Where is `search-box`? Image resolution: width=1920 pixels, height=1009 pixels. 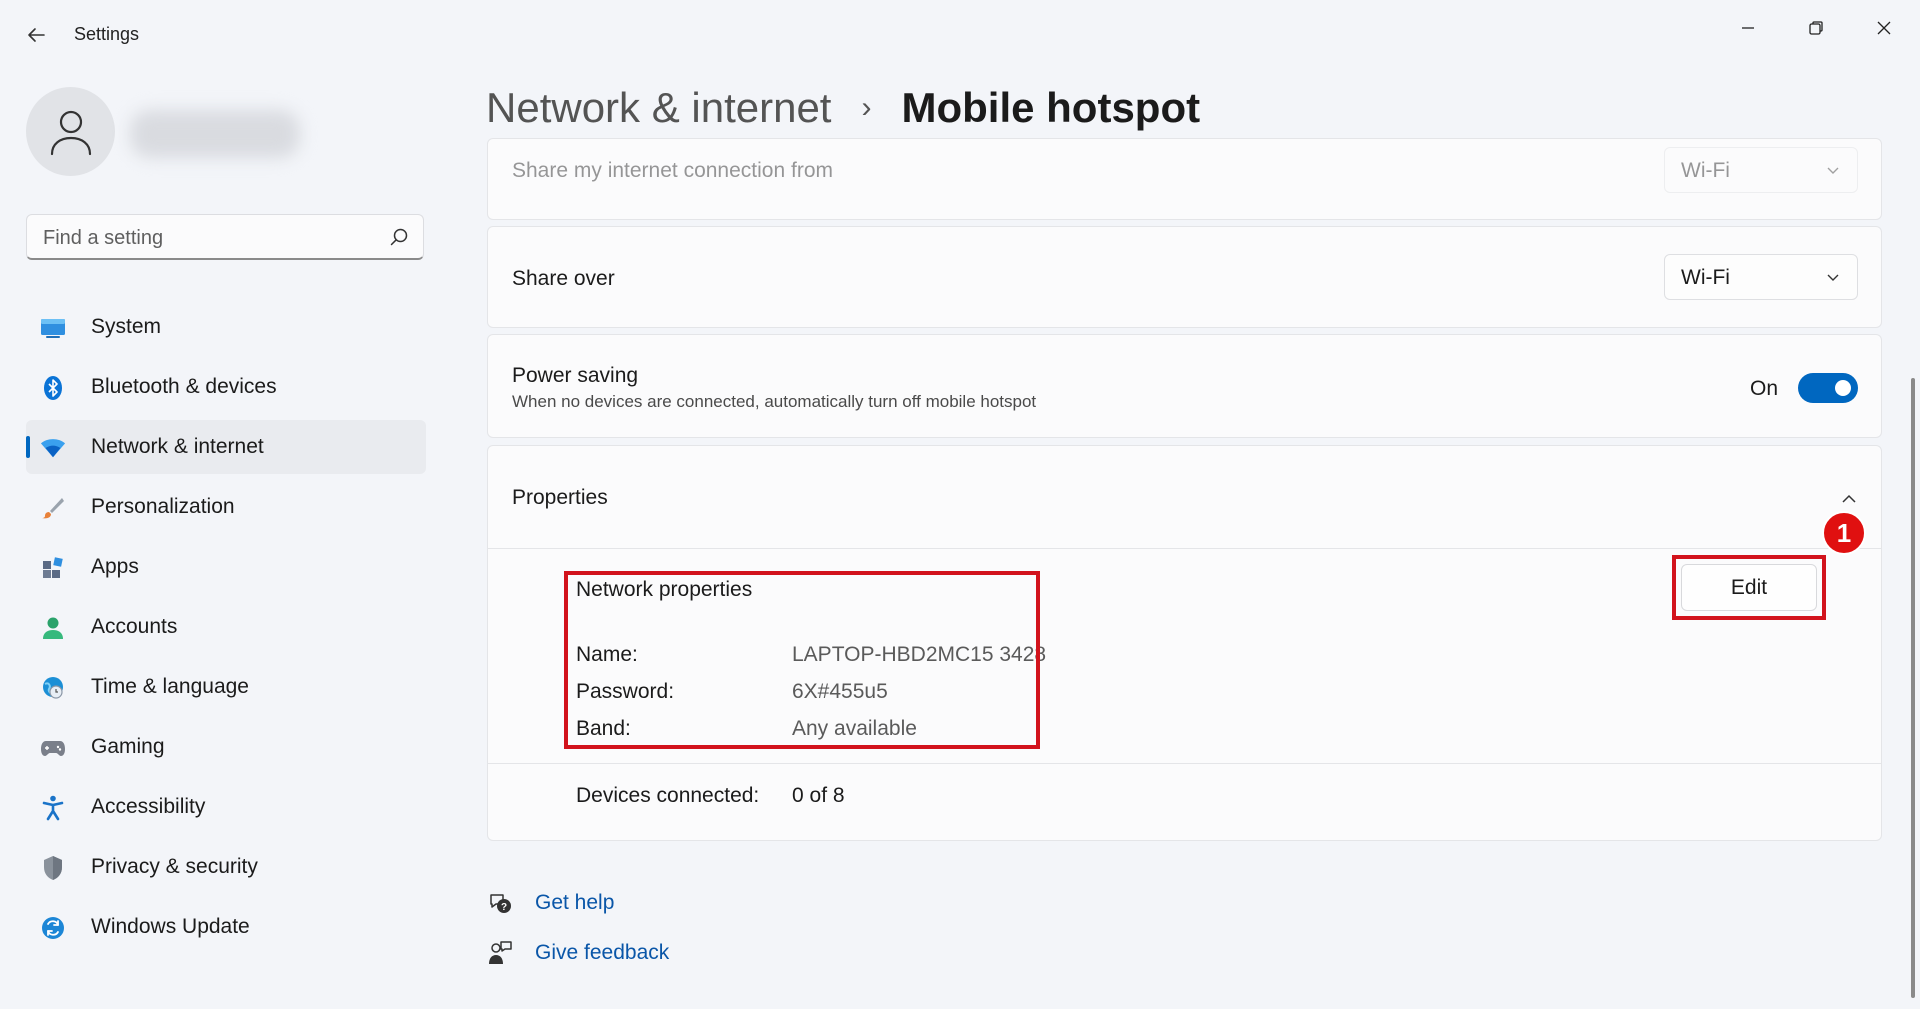
search-box is located at coordinates (225, 237).